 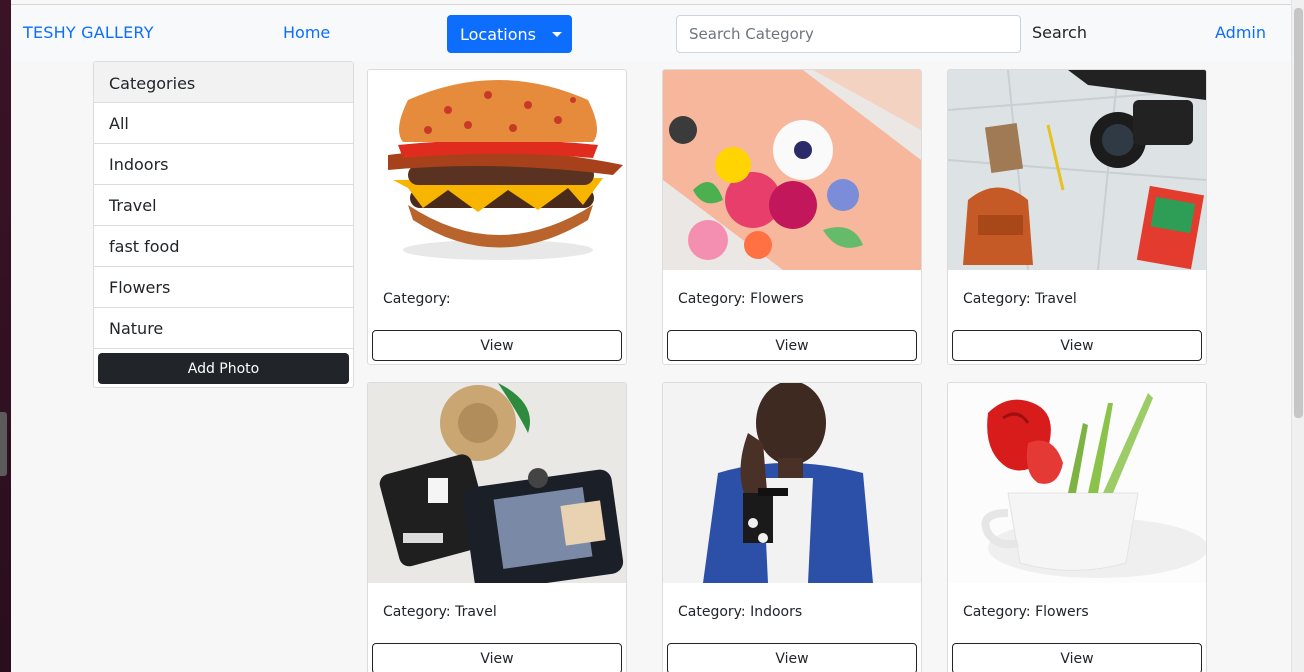 What do you see at coordinates (223, 123) in the screenshot?
I see `category-item-all: All` at bounding box center [223, 123].